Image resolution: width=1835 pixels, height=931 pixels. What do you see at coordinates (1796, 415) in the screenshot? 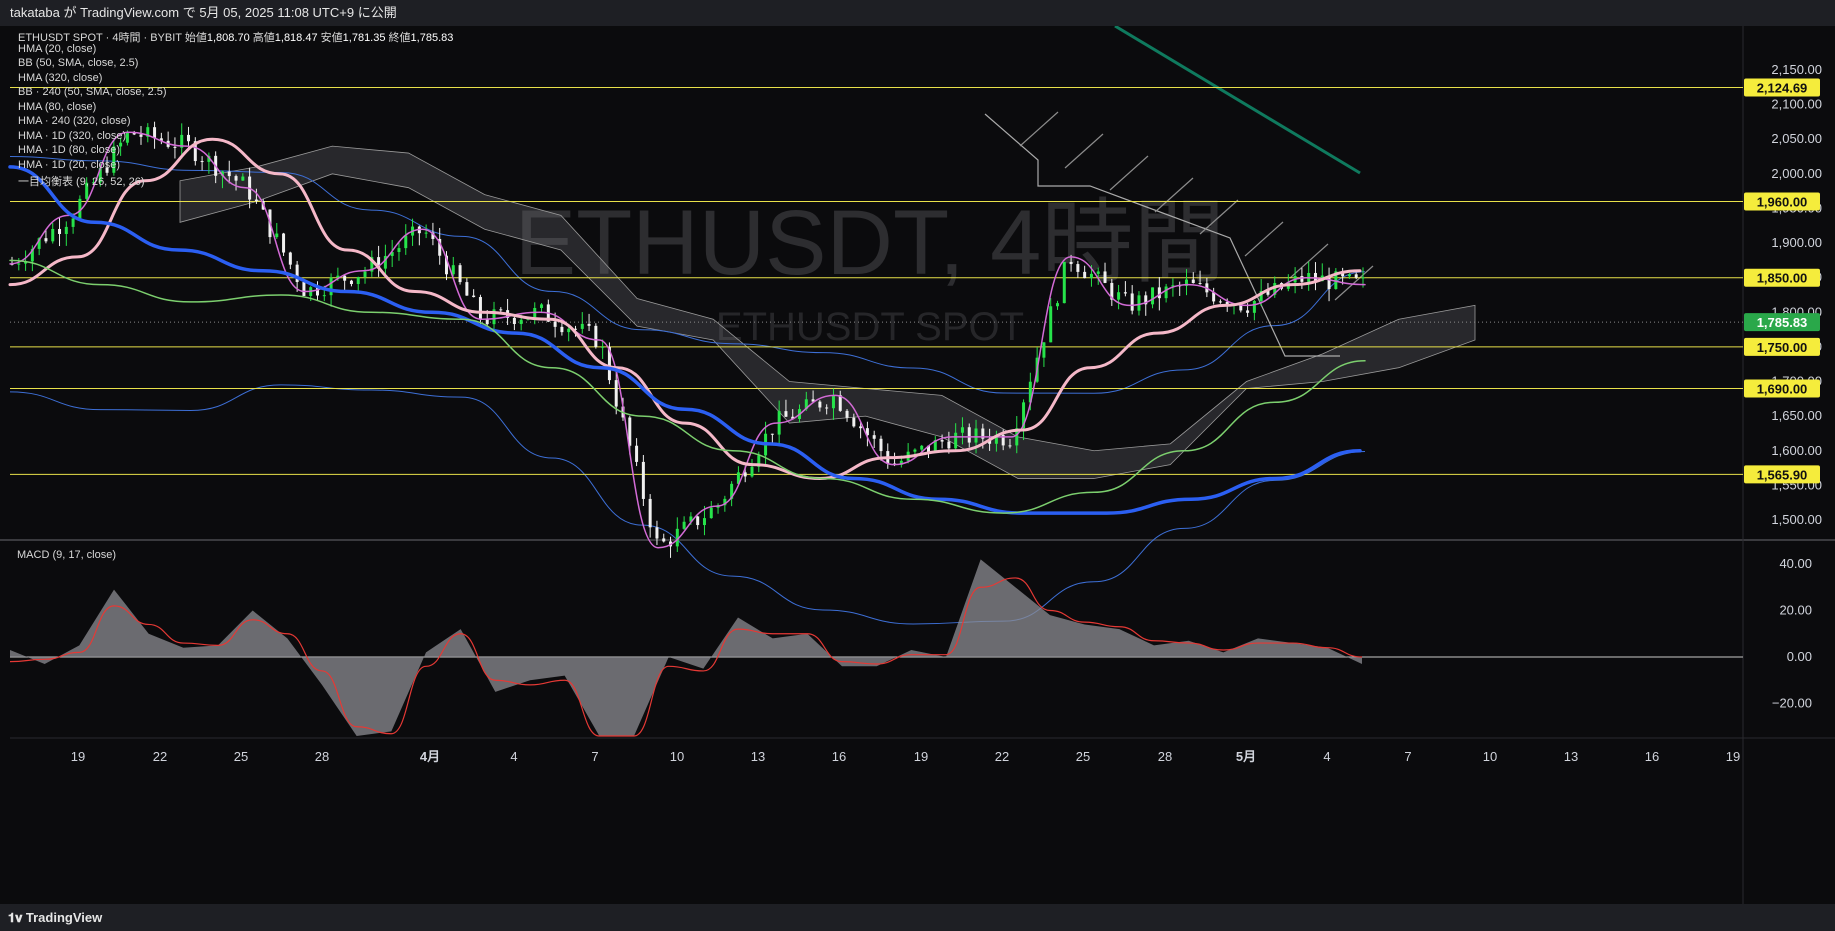
I see `price-tick-label: 1,650.00` at bounding box center [1796, 415].